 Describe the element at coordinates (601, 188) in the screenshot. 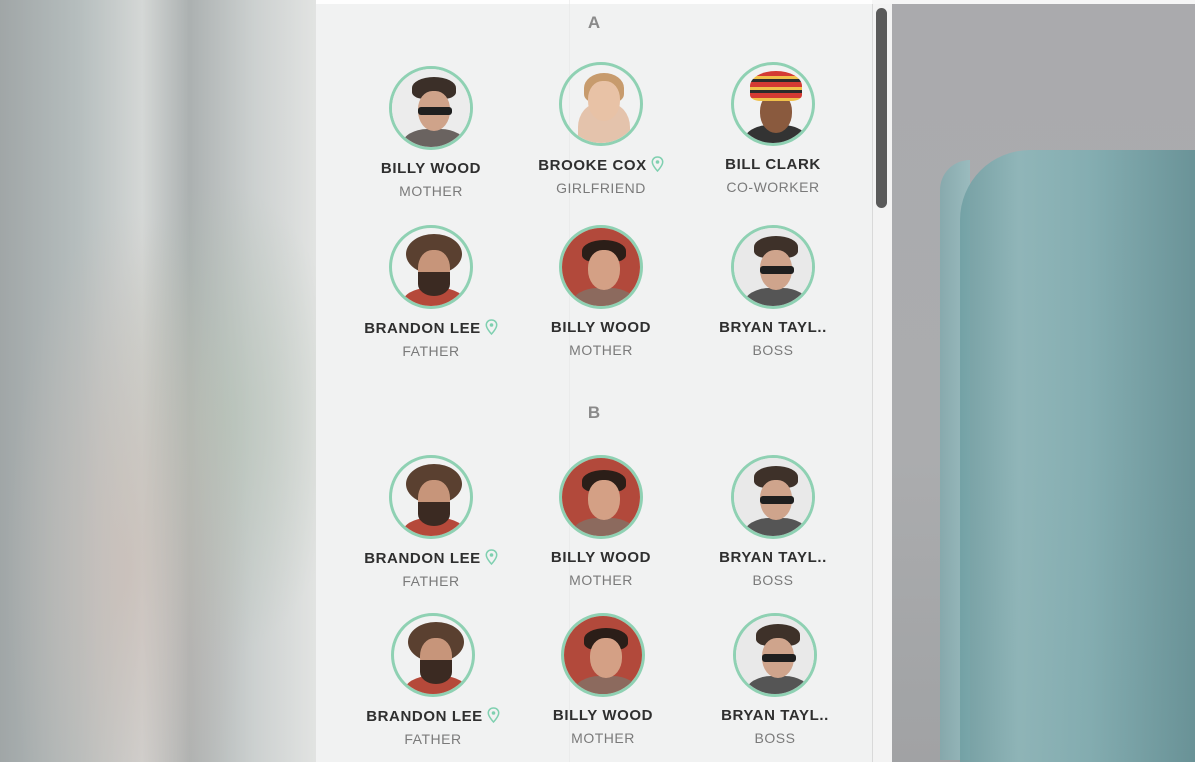

I see `contact-relation: GIRLFRIEND` at that location.